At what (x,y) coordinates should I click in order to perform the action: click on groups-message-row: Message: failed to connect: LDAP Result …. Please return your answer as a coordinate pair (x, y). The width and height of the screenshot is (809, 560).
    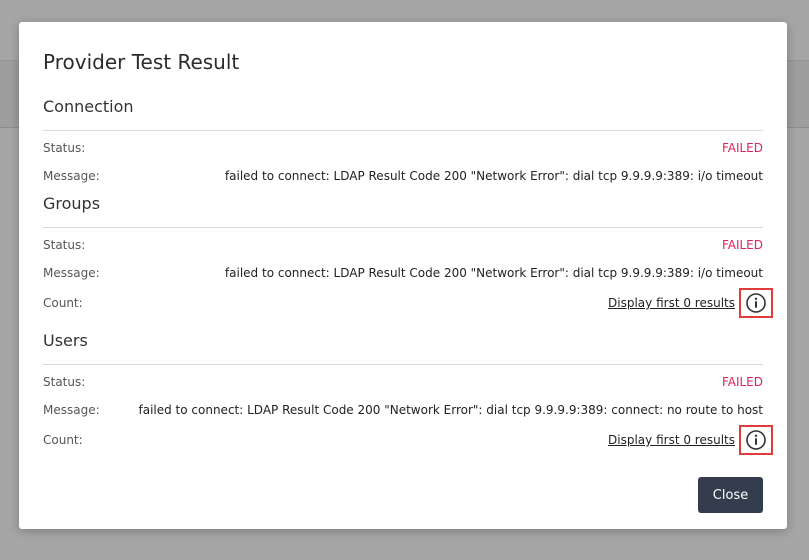
    Looking at the image, I should click on (403, 273).